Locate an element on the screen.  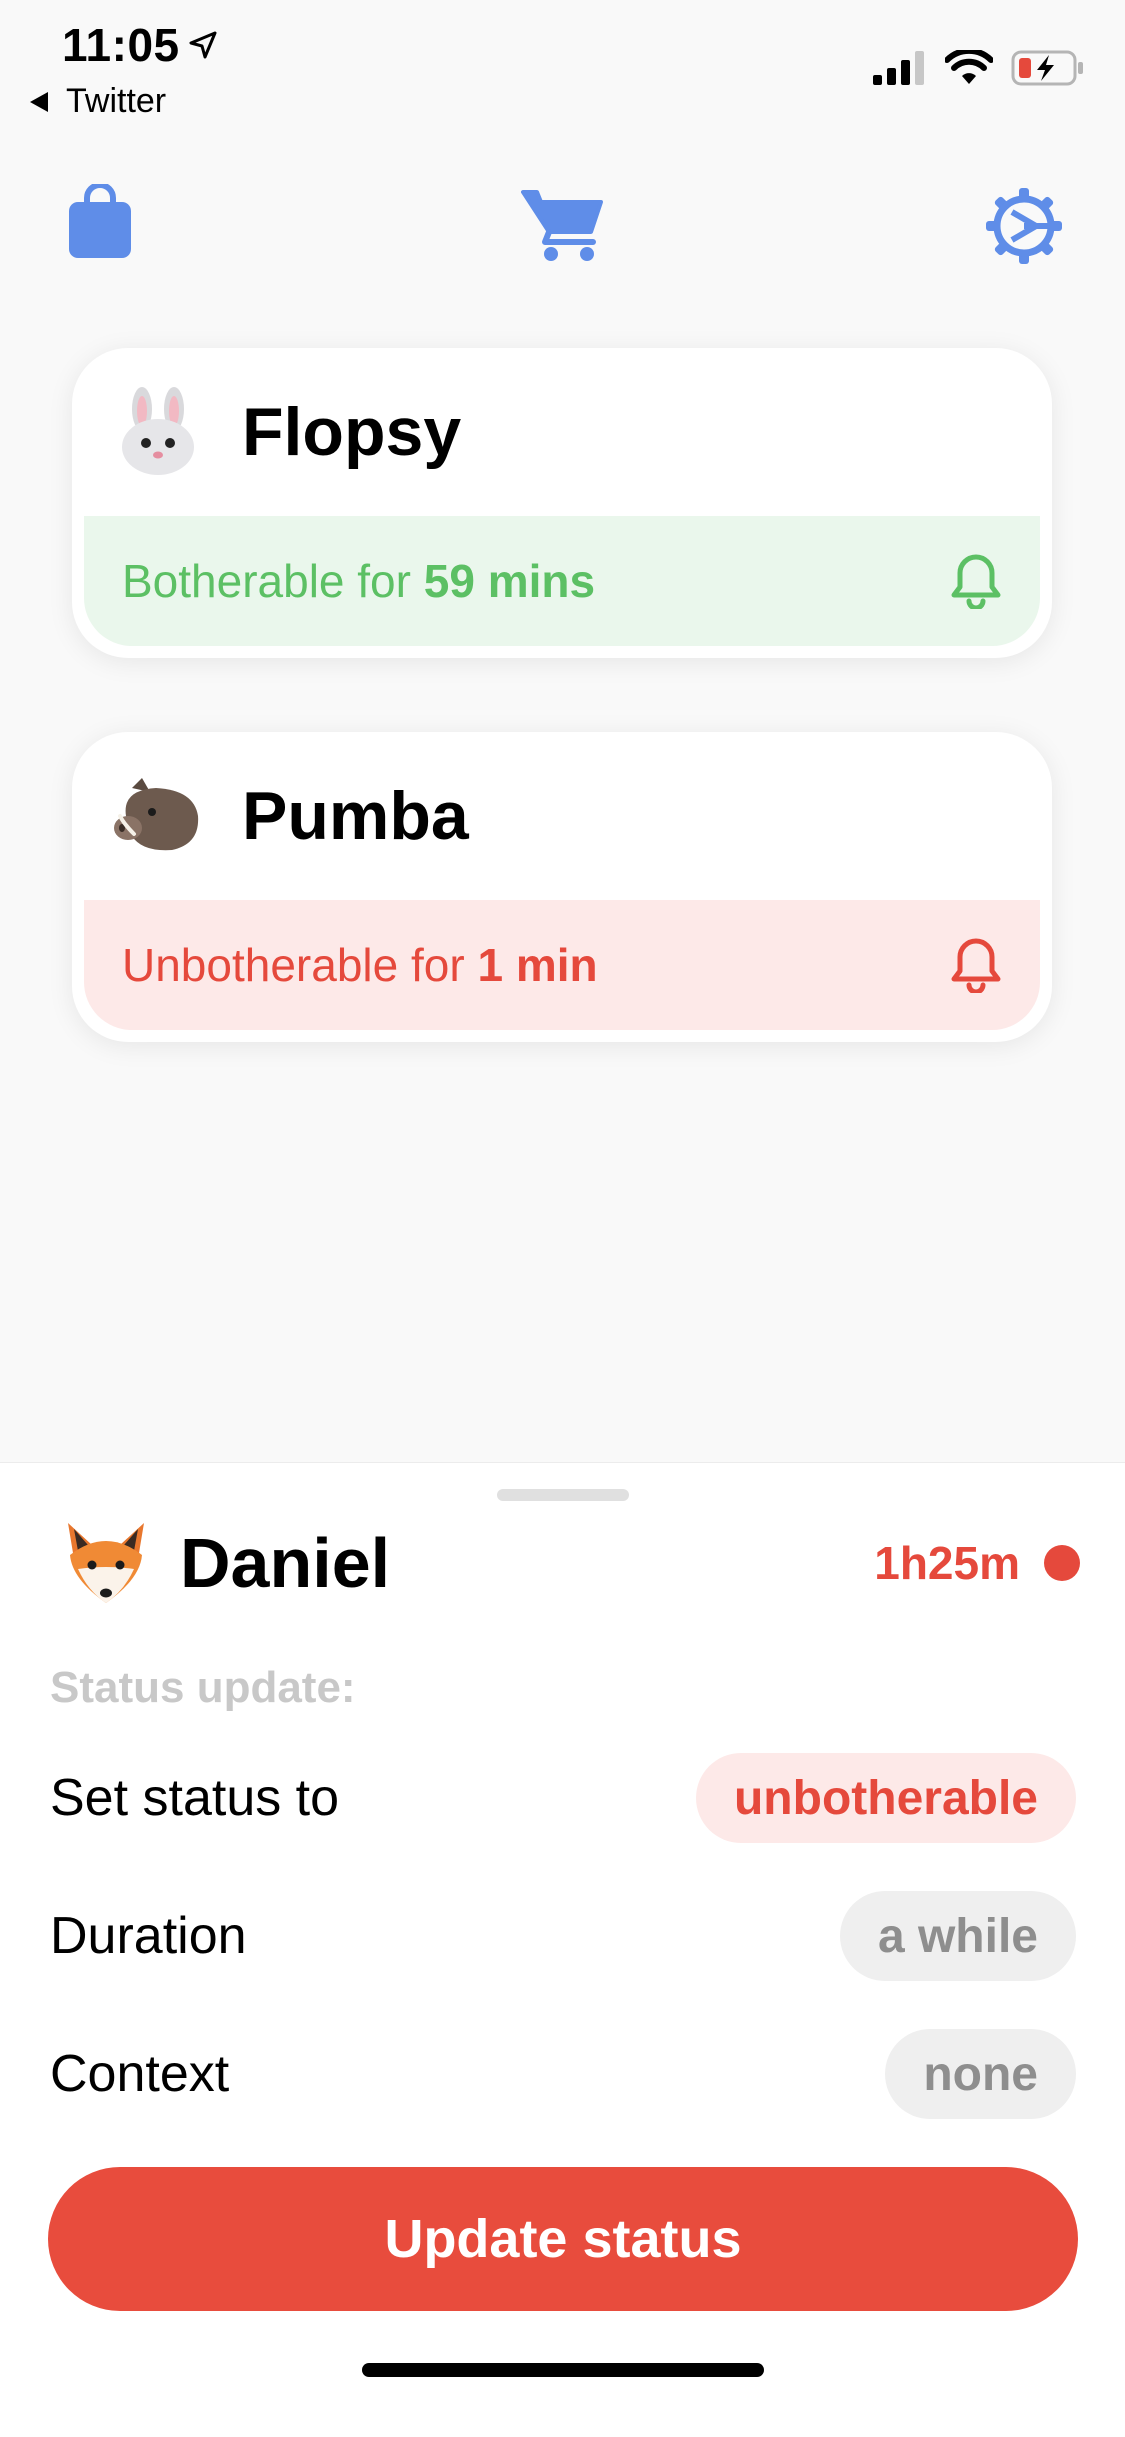
fox-avatar-icon is located at coordinates (106, 1563).